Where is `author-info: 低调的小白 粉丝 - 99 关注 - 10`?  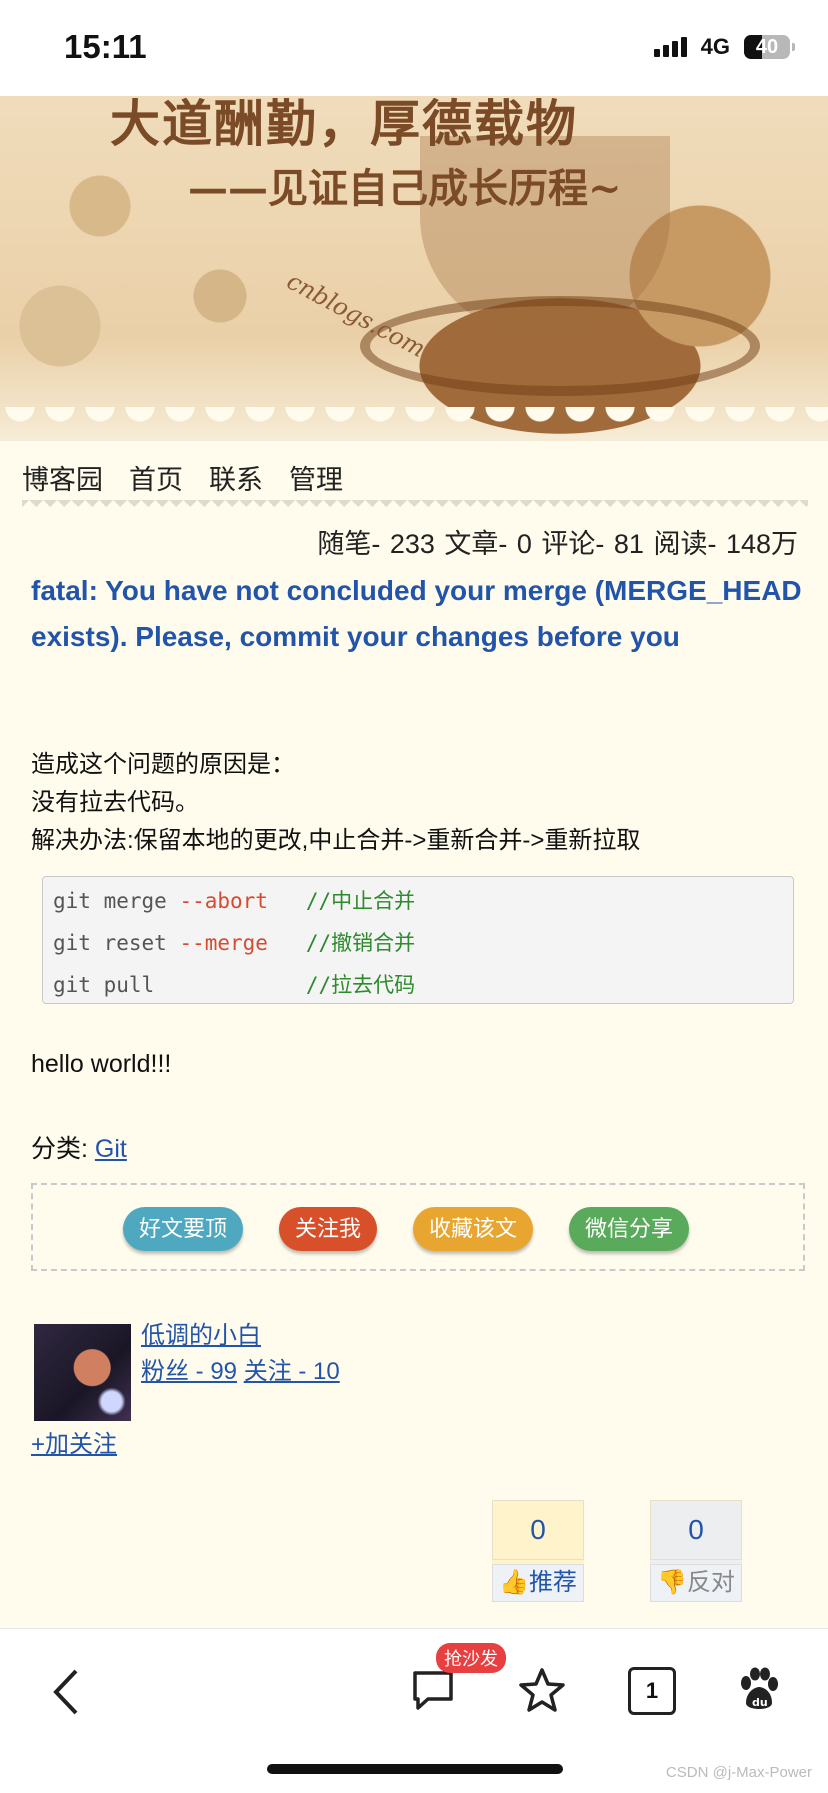 author-info: 低调的小白 粉丝 - 99 关注 - 10 is located at coordinates (240, 1354).